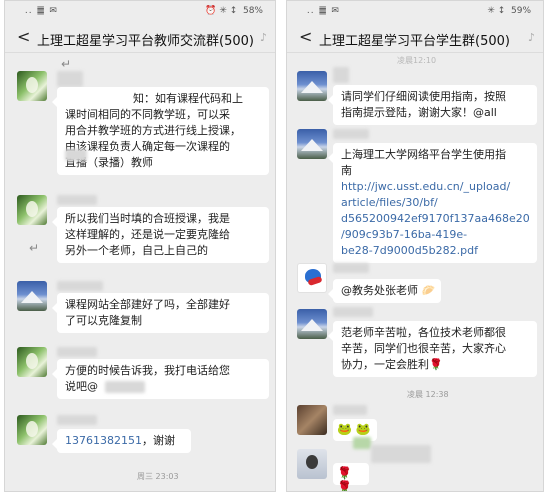 The width and height of the screenshot is (548, 492). Describe the element at coordinates (509, 11) in the screenshot. I see `status-right: ✳ ↕ 59%` at that location.